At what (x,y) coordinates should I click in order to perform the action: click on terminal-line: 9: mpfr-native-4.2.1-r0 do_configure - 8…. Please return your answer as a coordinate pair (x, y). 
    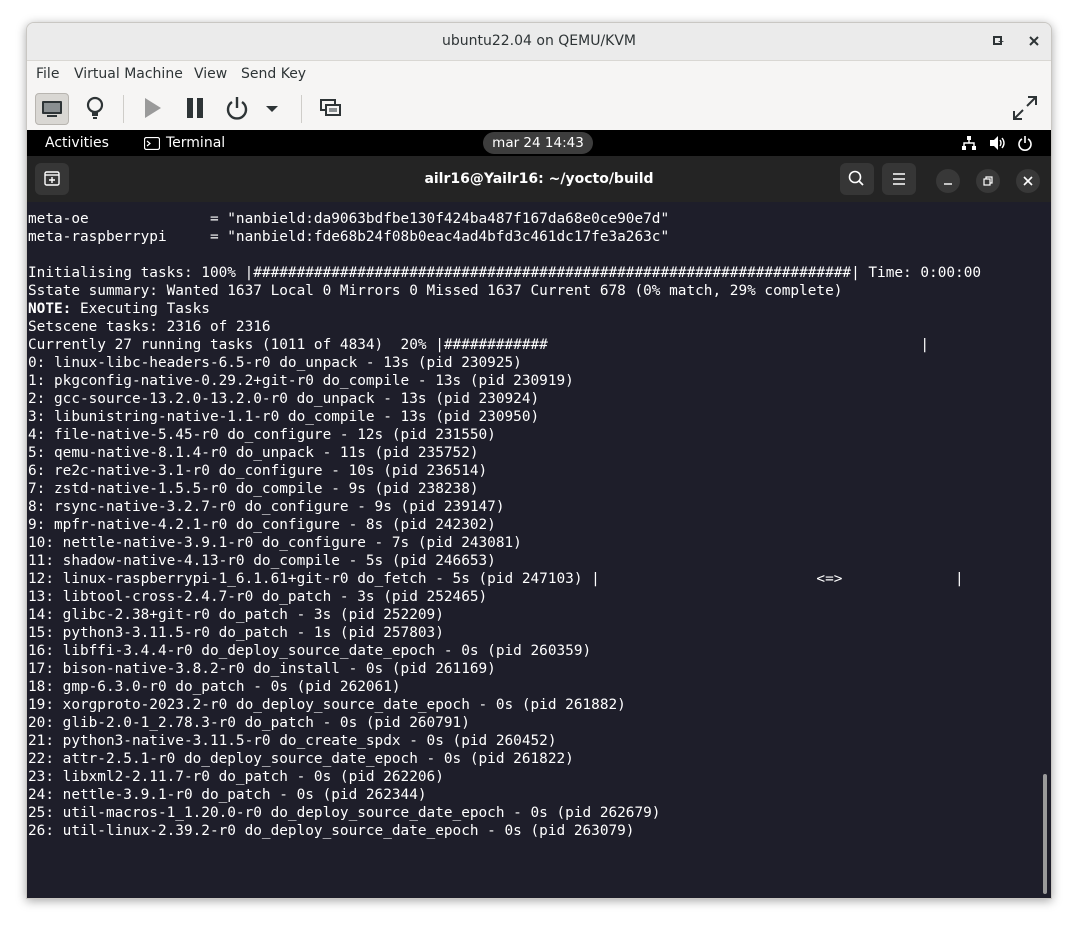
    Looking at the image, I should click on (262, 525).